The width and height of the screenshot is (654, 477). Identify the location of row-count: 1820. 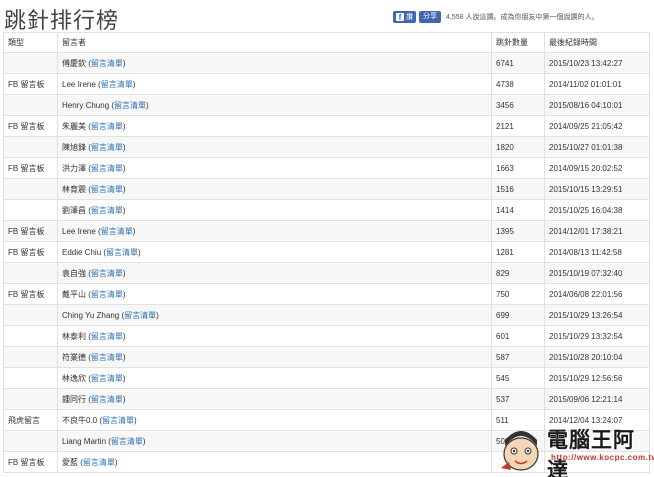
(518, 147).